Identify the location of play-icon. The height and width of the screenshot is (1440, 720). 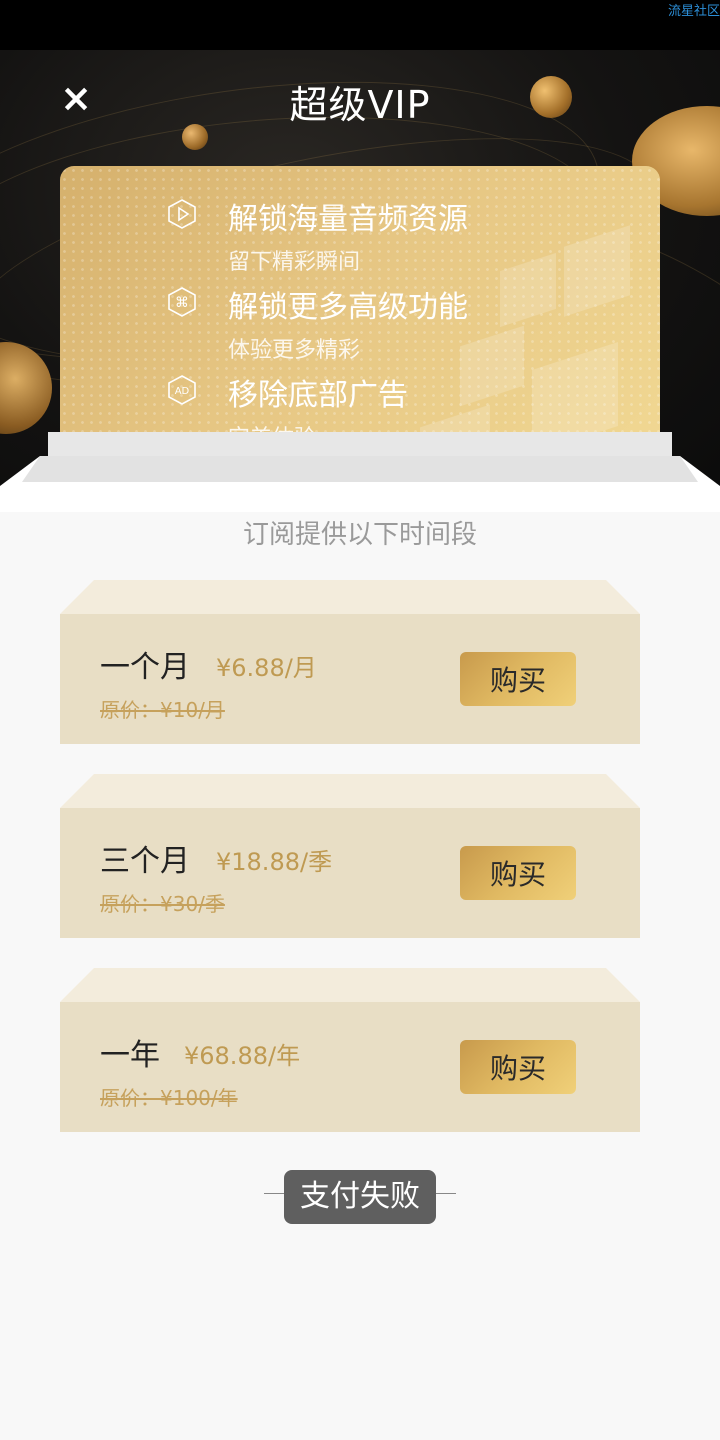
(182, 214).